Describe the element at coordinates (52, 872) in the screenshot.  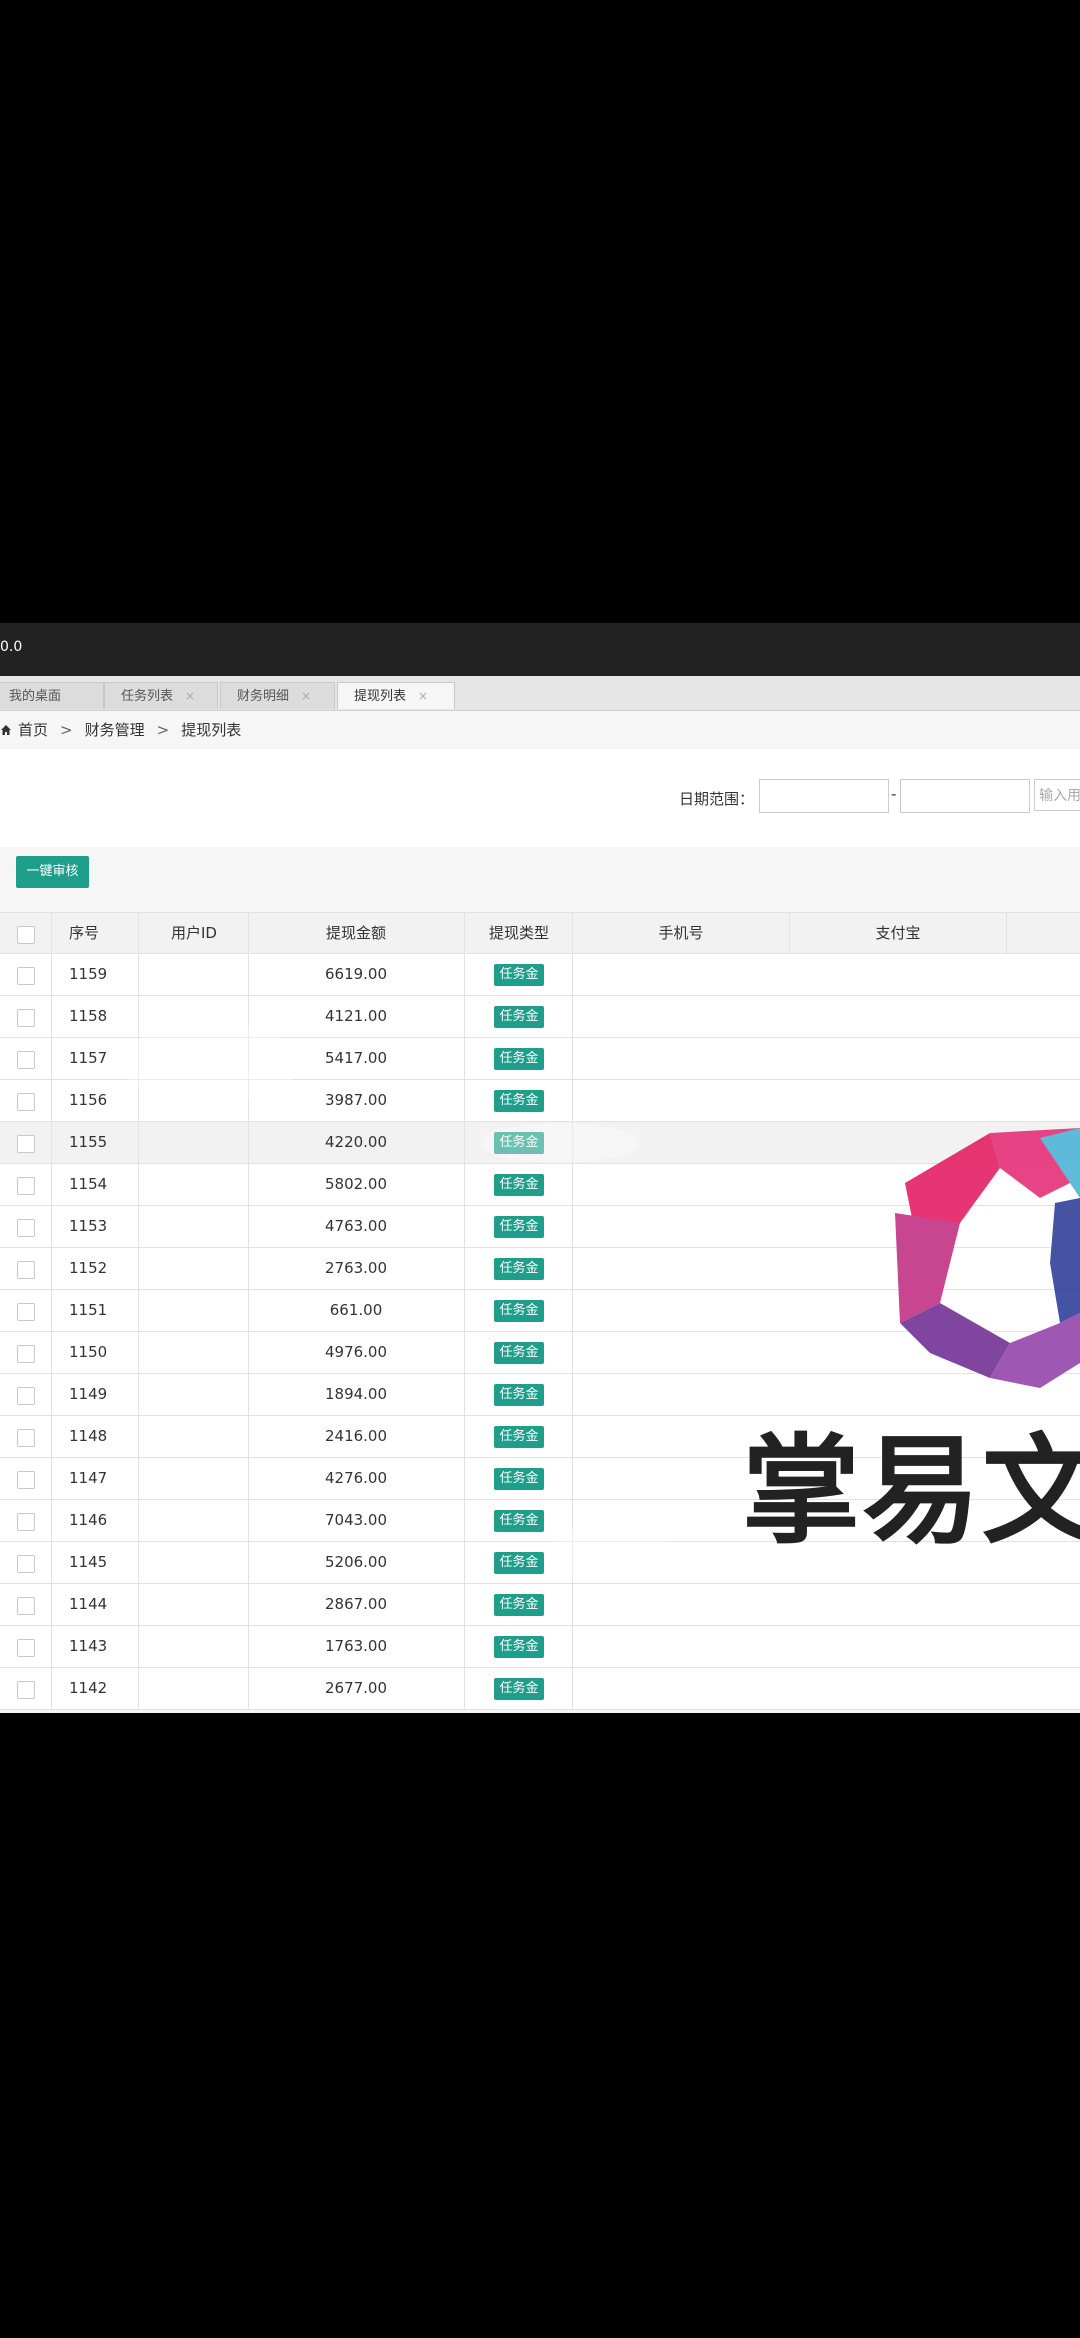
I see `batch-review-button: 一键审核` at that location.